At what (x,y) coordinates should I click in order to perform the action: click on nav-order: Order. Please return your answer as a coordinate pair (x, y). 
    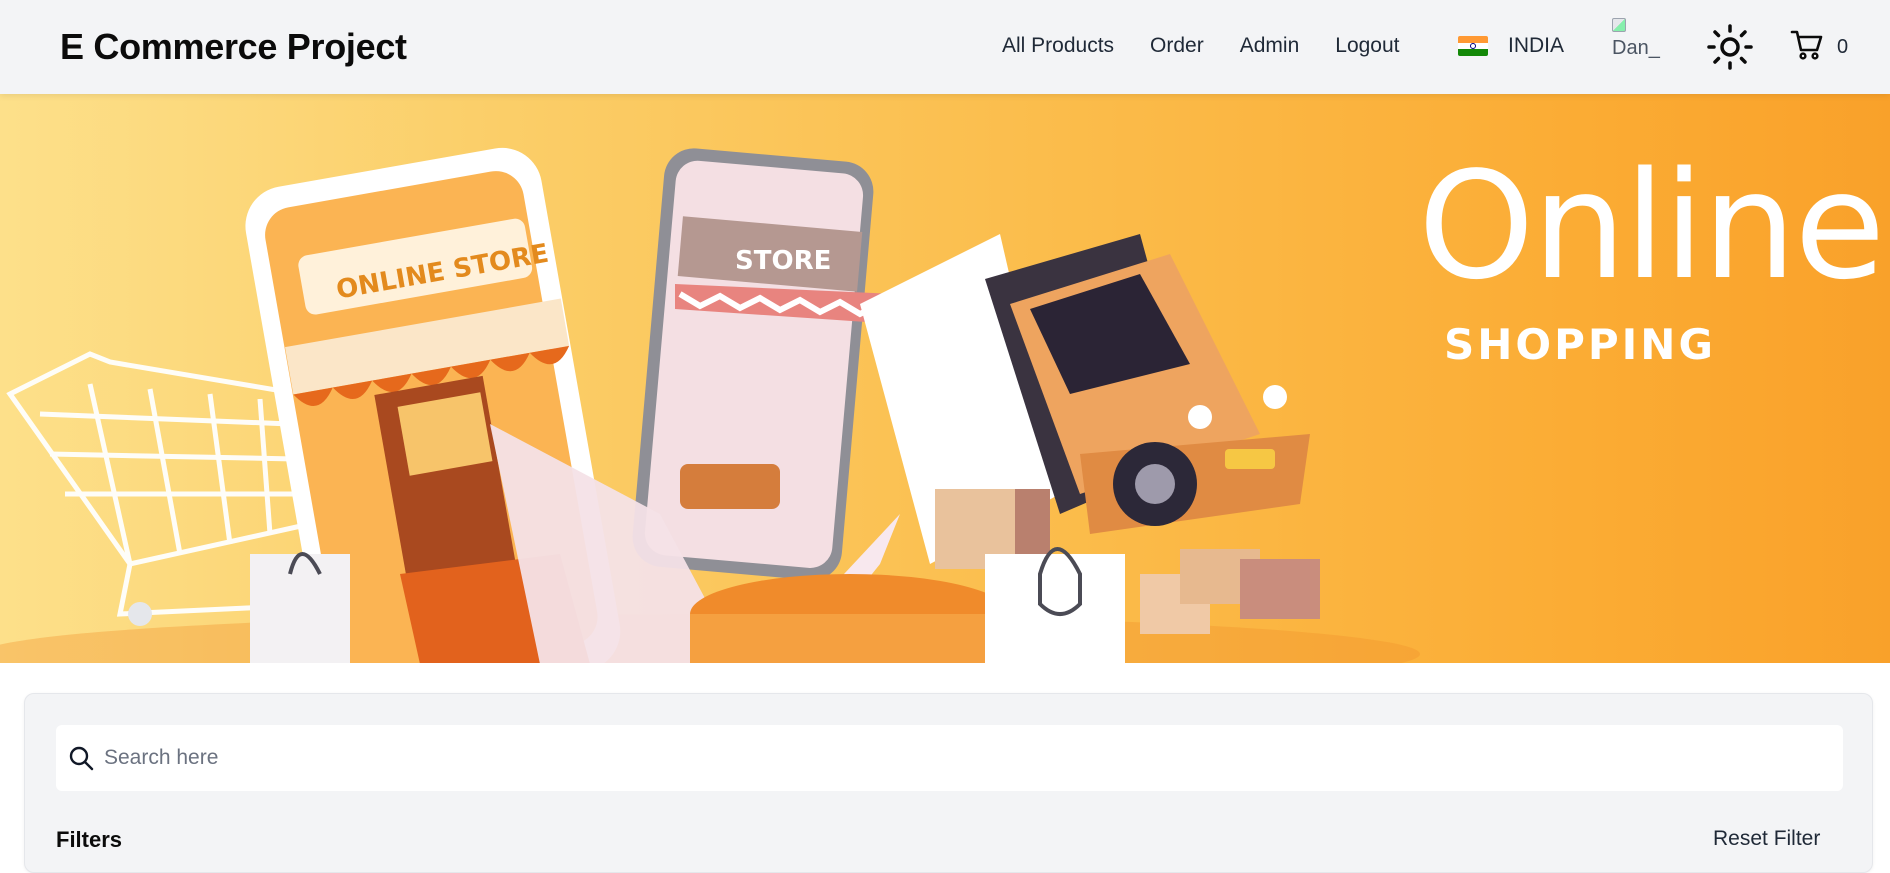
    Looking at the image, I should click on (1177, 46).